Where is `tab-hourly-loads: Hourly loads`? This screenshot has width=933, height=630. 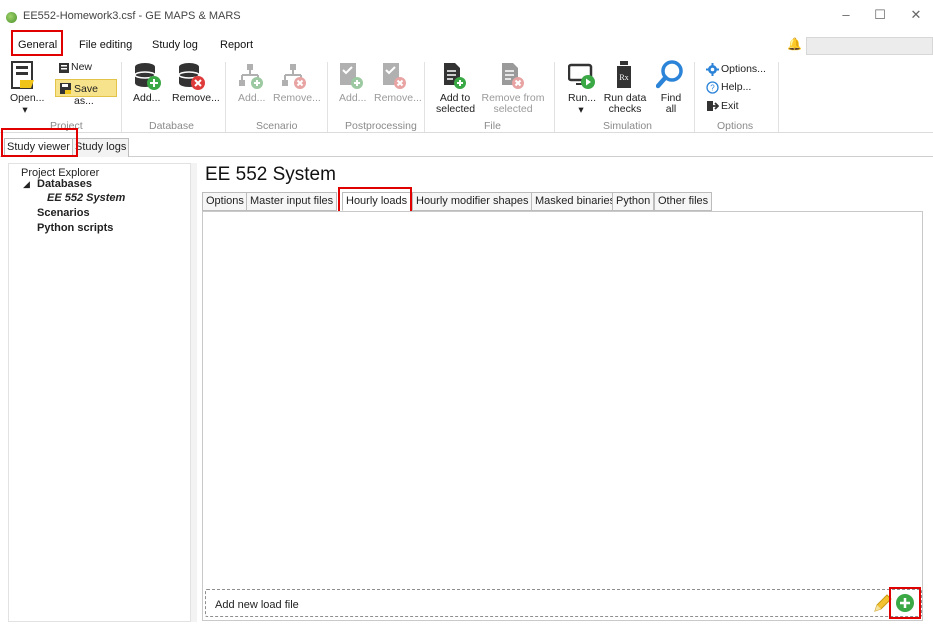 tab-hourly-loads: Hourly loads is located at coordinates (377, 201).